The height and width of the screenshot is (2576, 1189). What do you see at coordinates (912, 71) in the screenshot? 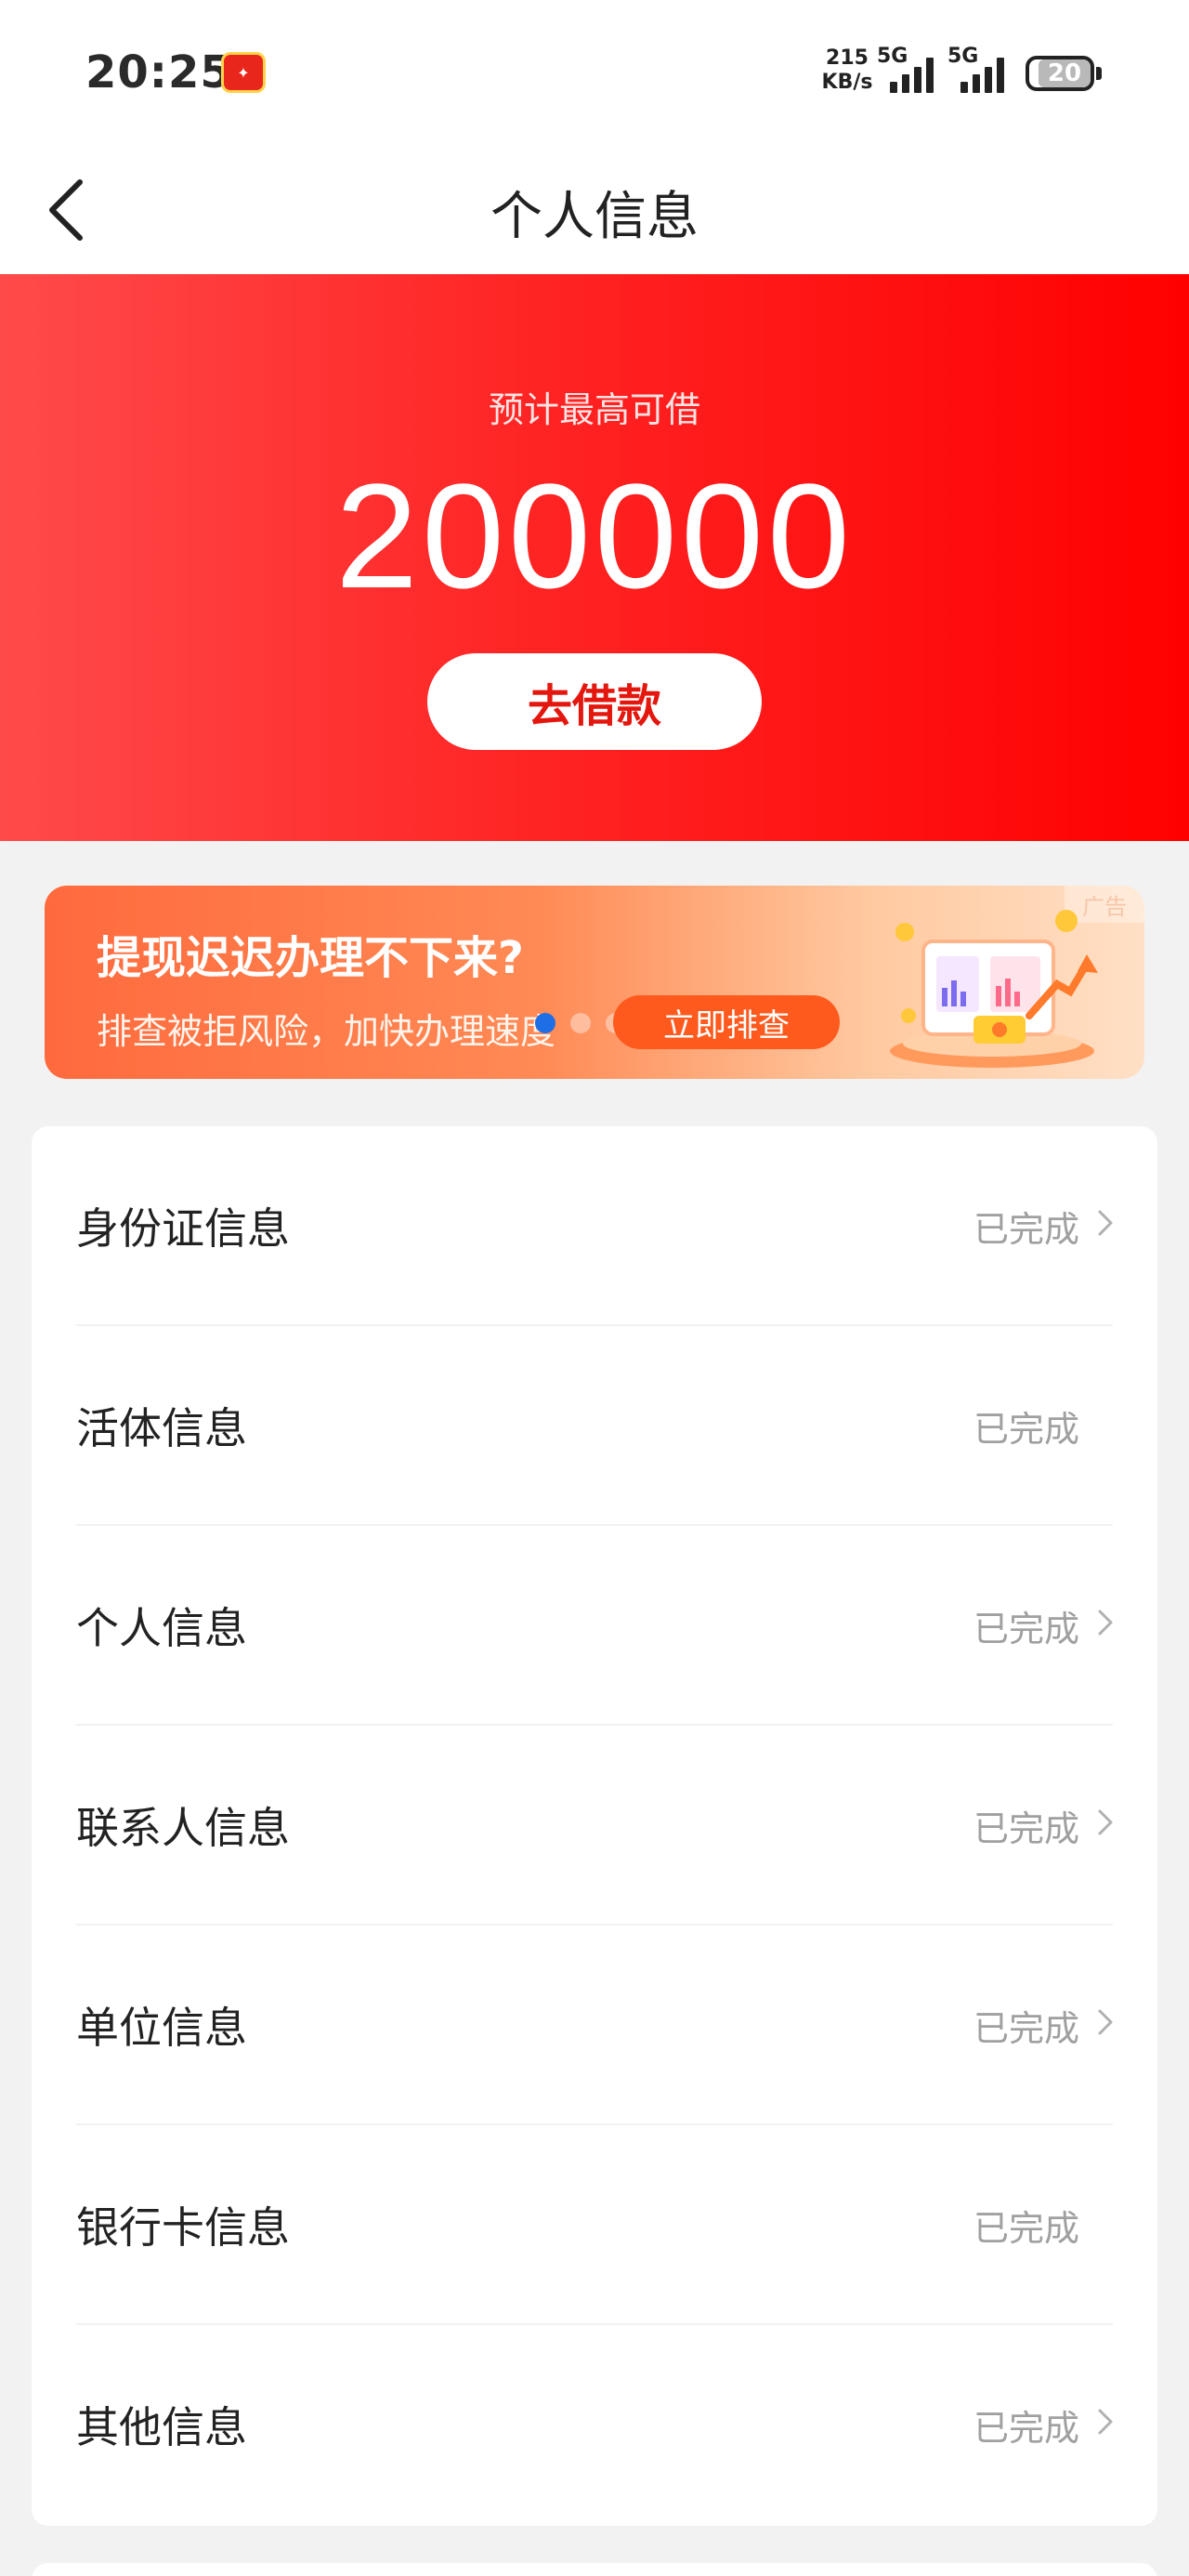
I see `signal-1-icon: 5G` at bounding box center [912, 71].